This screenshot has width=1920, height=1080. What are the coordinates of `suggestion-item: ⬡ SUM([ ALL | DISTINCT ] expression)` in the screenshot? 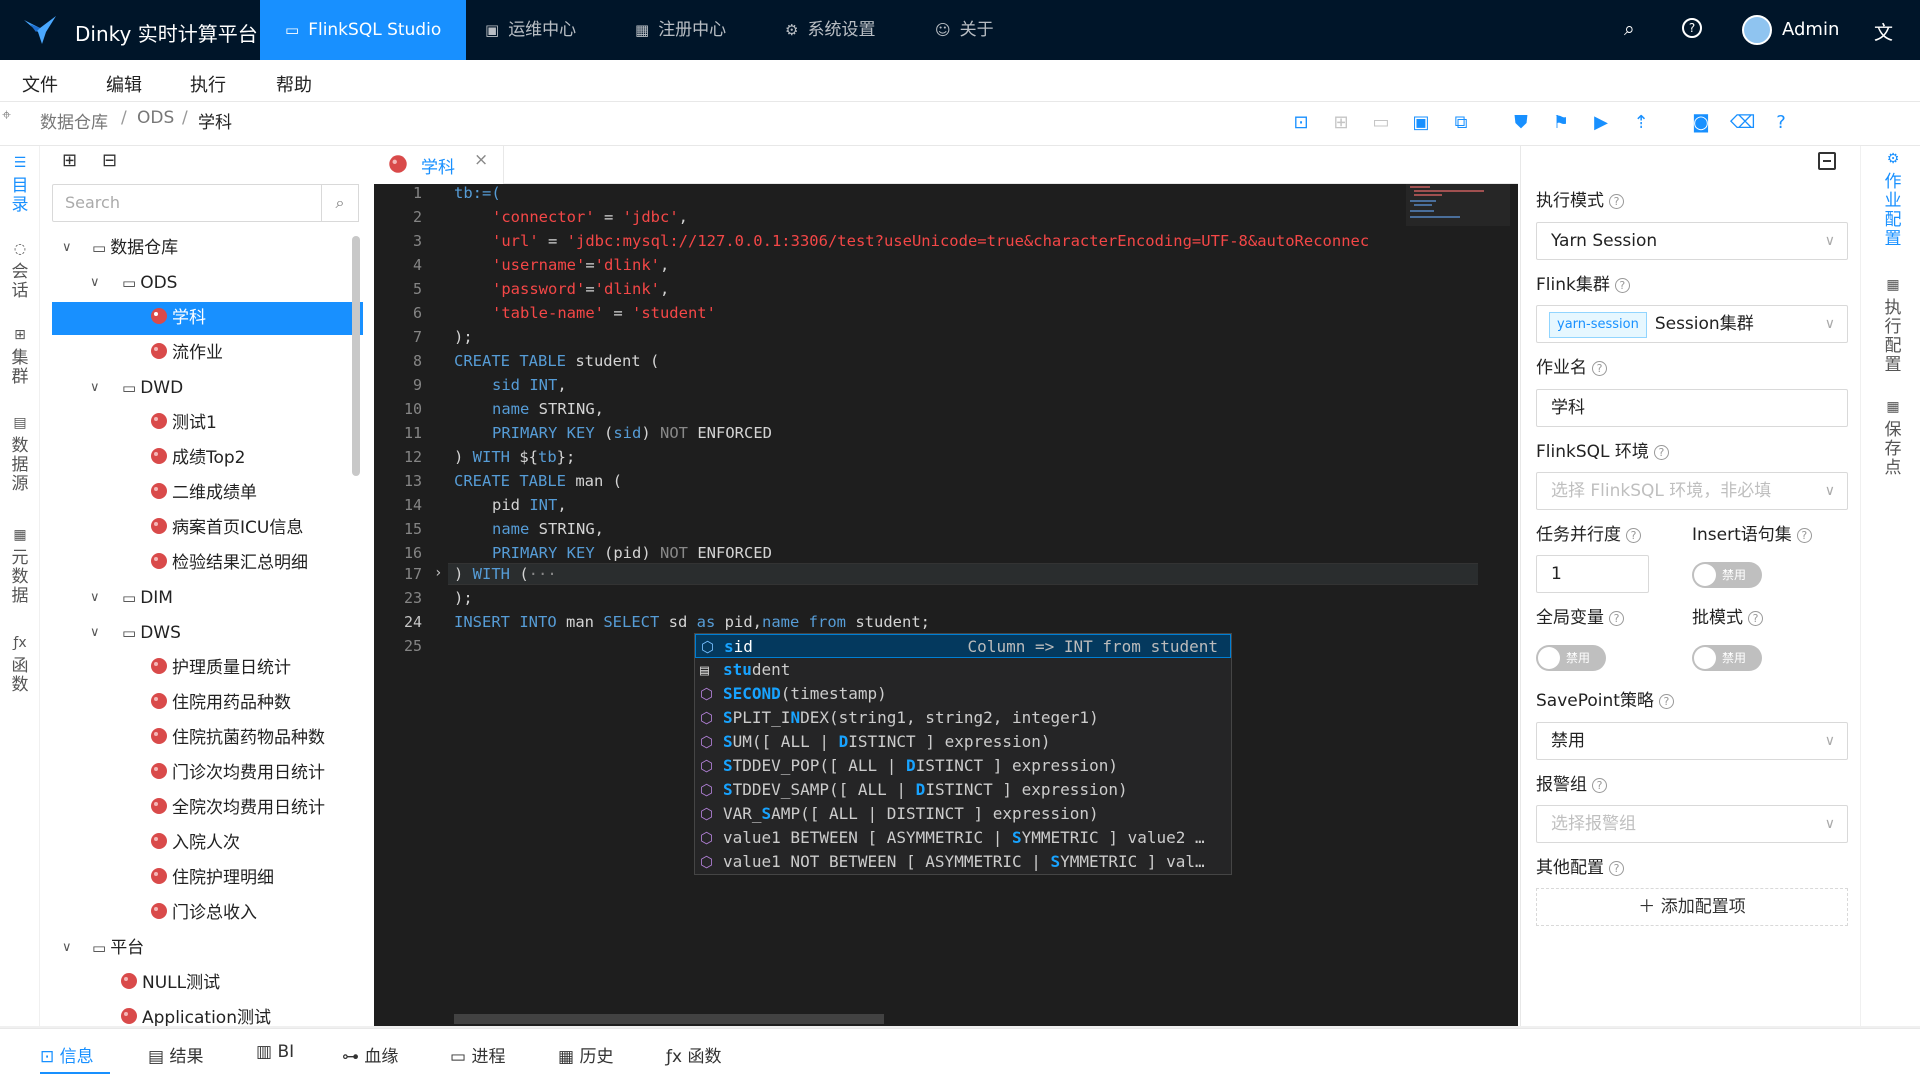 It's located at (963, 742).